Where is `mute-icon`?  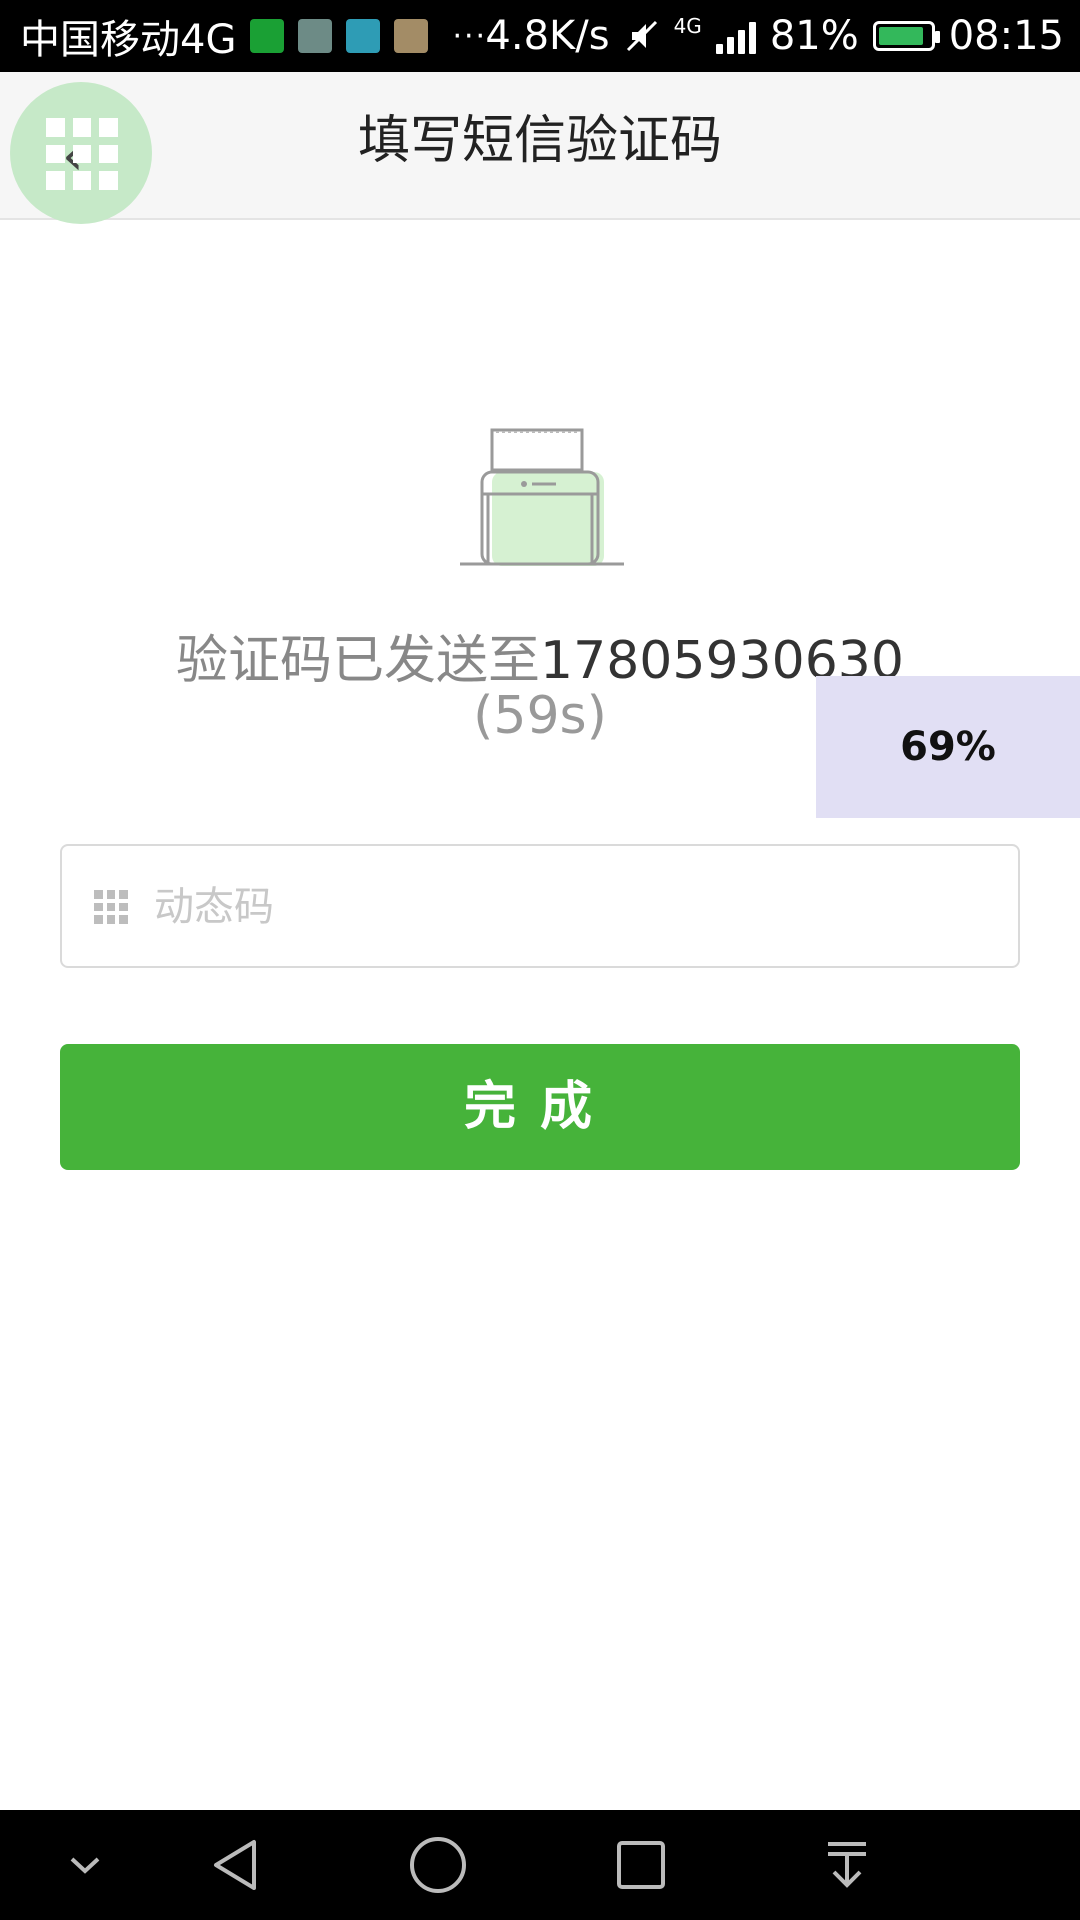
mute-icon is located at coordinates (641, 36).